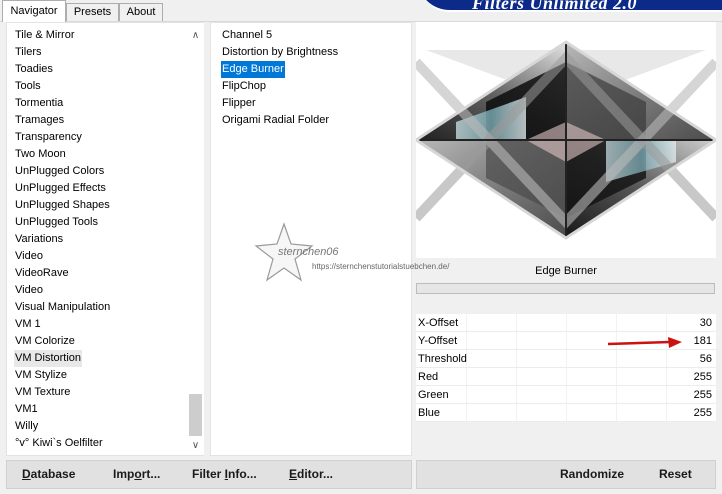 This screenshot has height=494, width=722. What do you see at coordinates (239, 103) in the screenshot?
I see `filter-item: Flipper` at bounding box center [239, 103].